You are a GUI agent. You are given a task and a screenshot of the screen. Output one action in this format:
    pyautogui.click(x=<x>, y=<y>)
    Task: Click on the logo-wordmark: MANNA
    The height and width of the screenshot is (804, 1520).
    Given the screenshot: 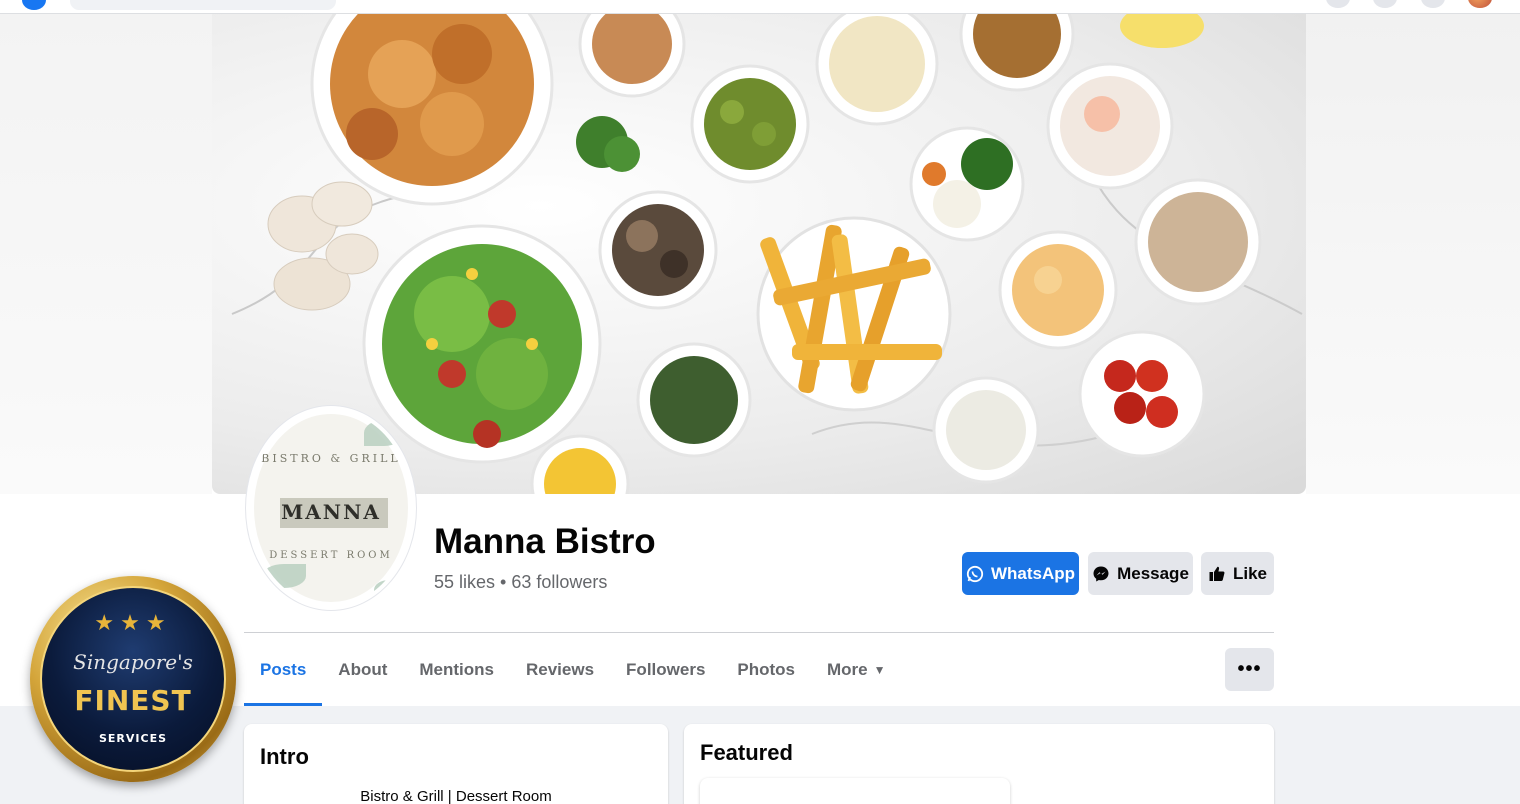 What is the action you would take?
    pyautogui.click(x=331, y=512)
    